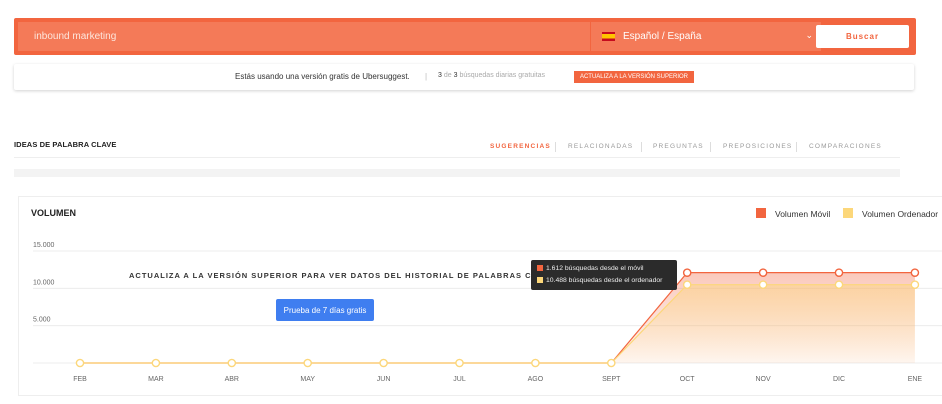  I want to click on tooltip-desktop-row: 10.488 búsquedas desde el ordenador, so click(599, 280).